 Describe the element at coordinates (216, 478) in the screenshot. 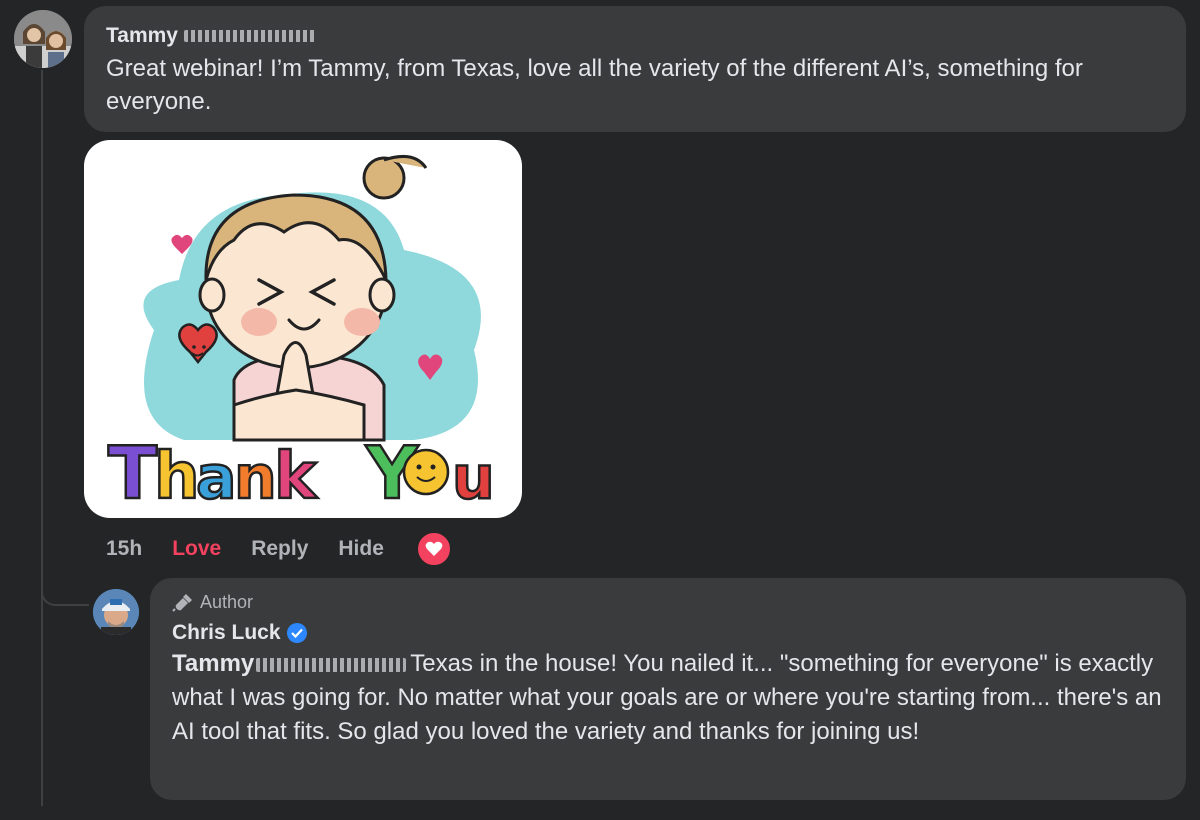

I see `svg-text: a` at that location.